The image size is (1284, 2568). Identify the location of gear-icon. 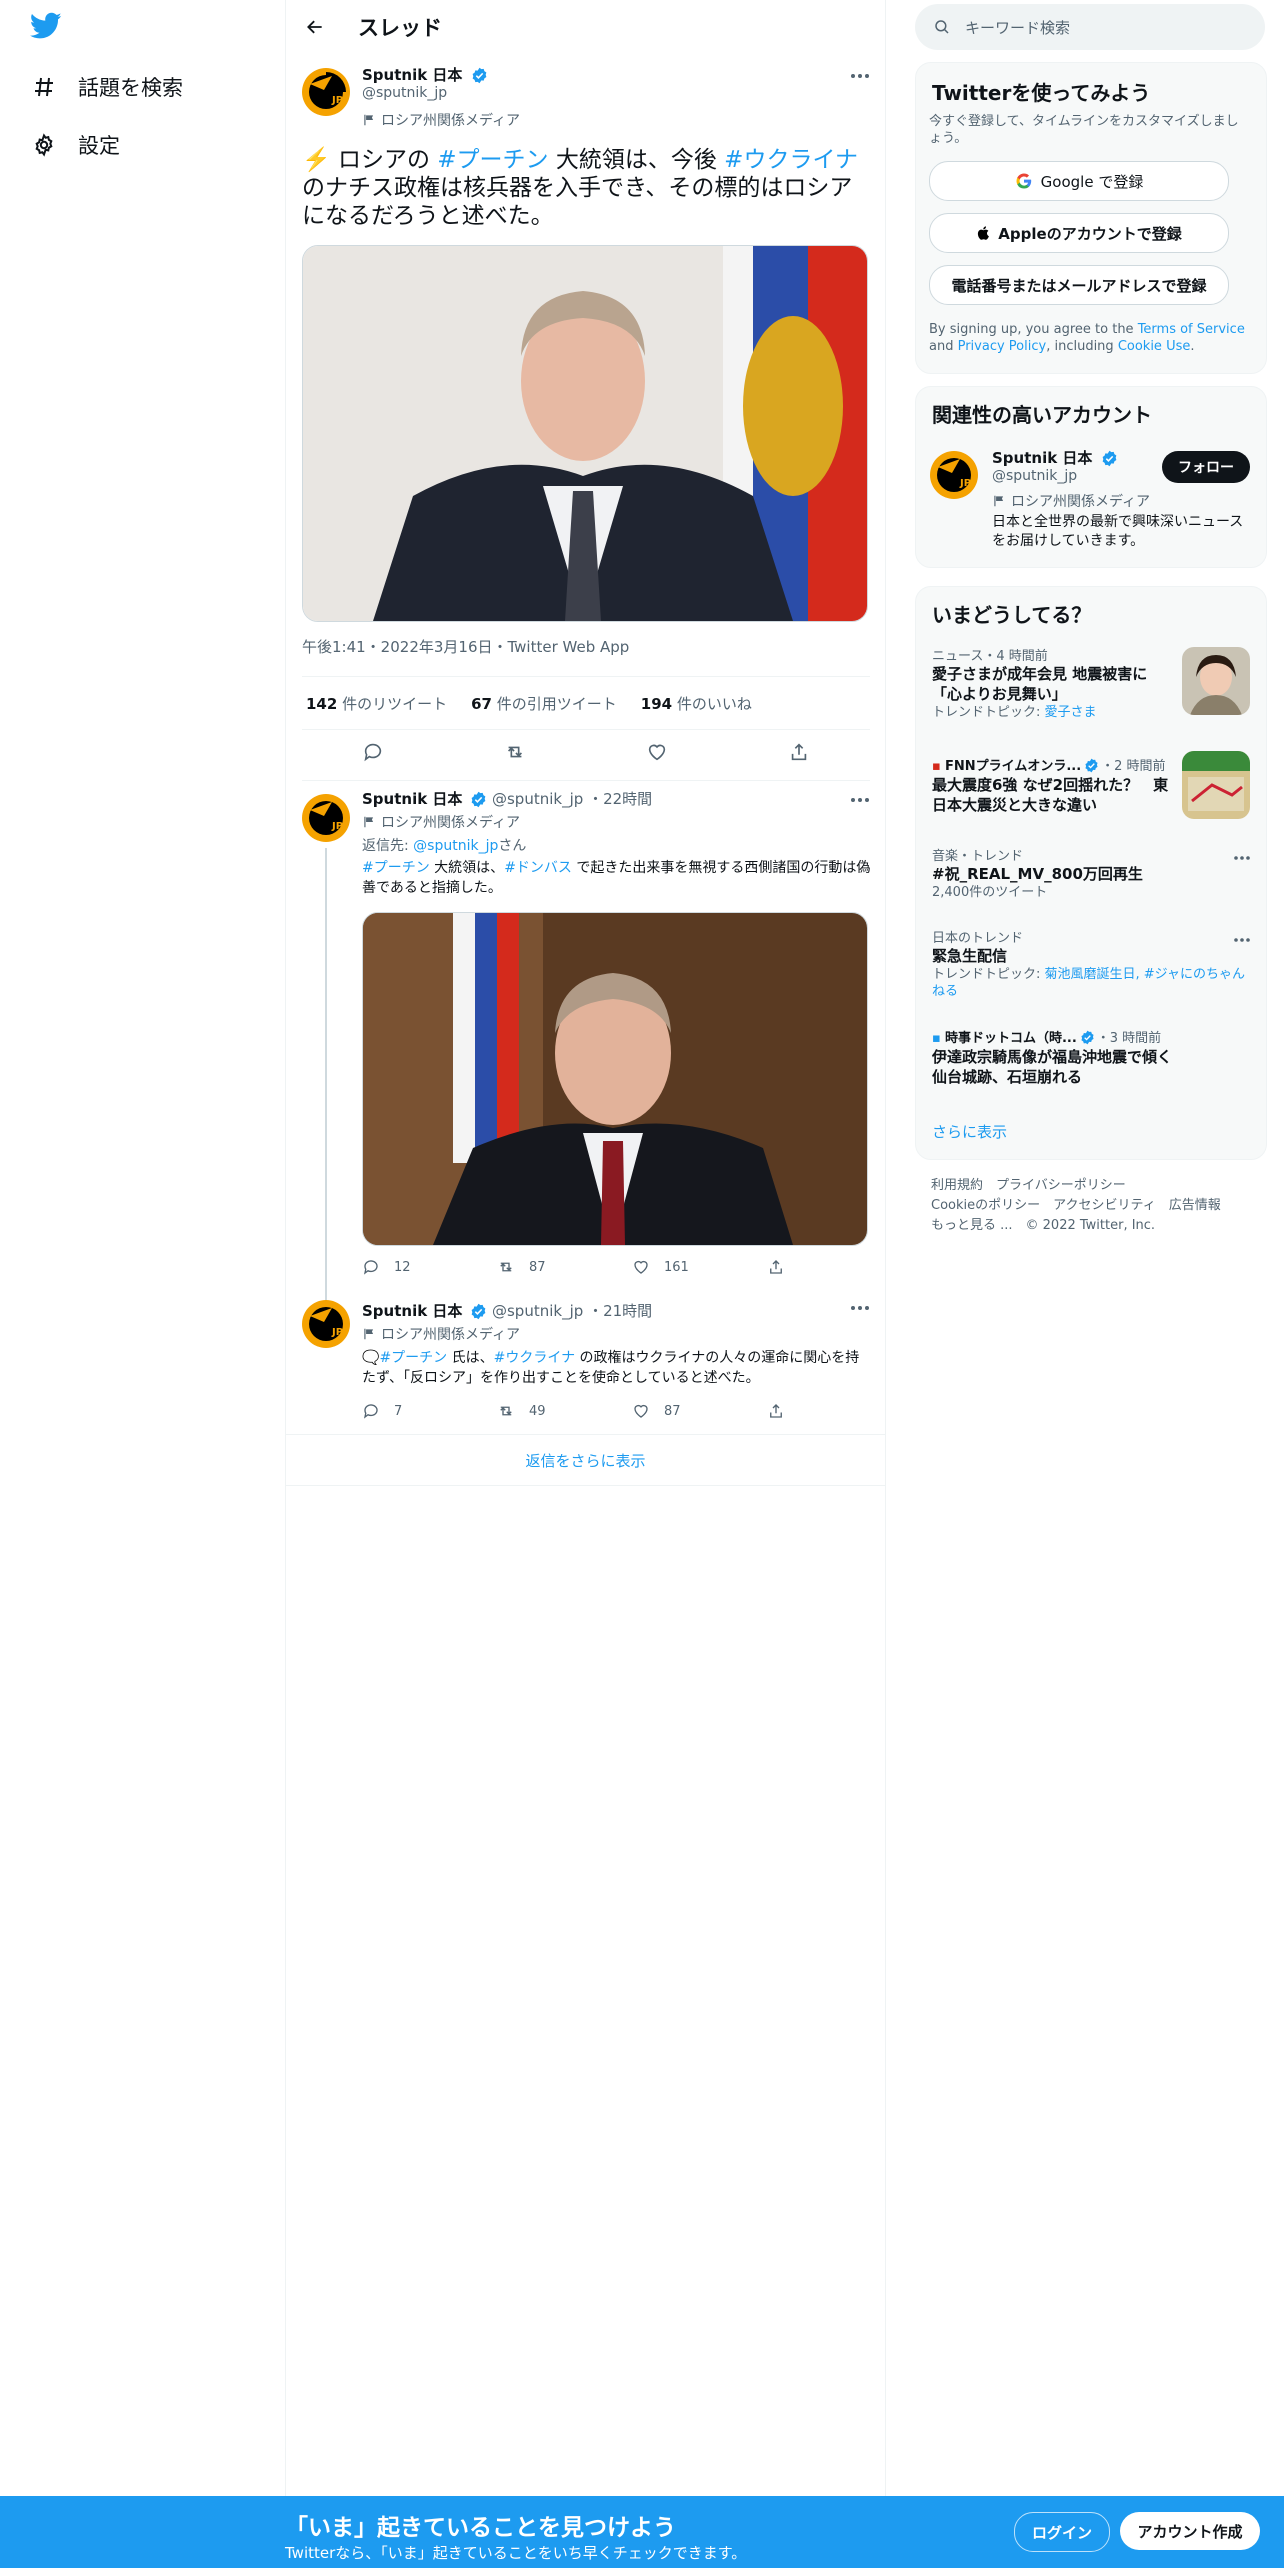
(44, 145).